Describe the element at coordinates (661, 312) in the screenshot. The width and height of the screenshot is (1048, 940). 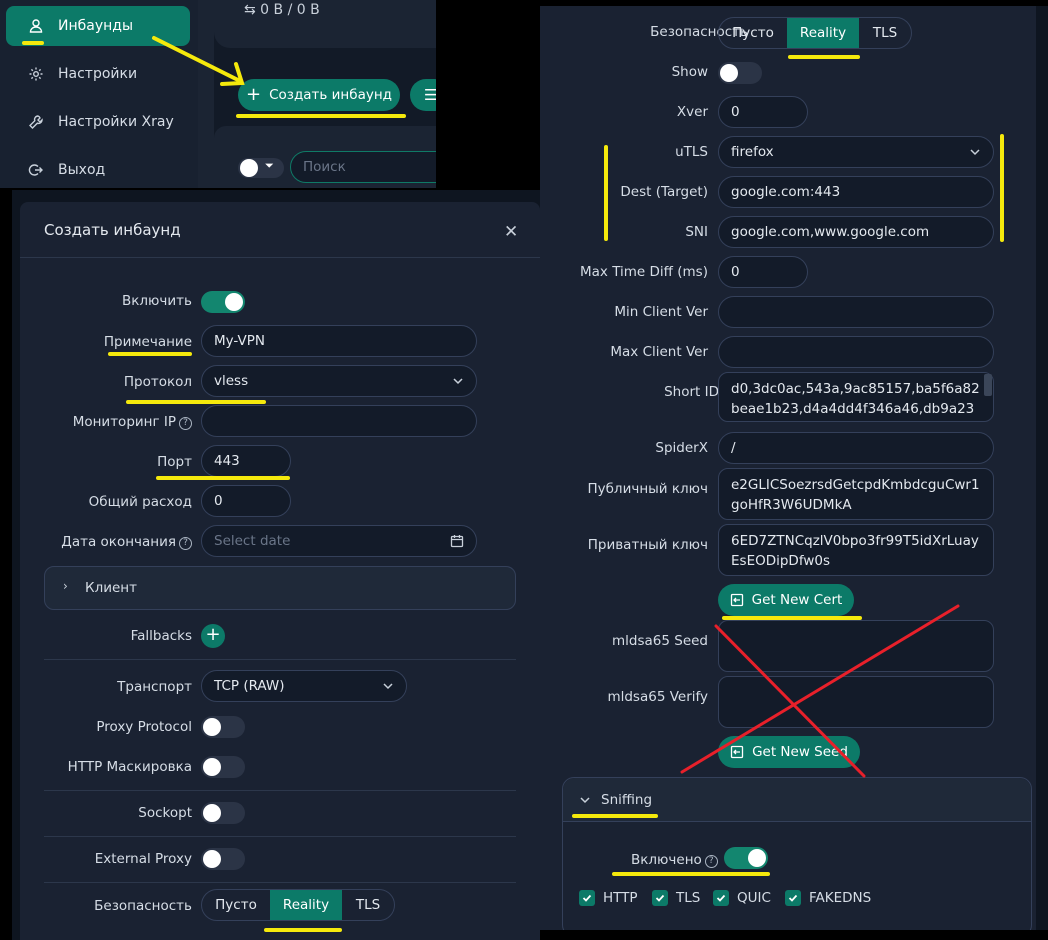
I see `min-client-label: Min Client Ver` at that location.